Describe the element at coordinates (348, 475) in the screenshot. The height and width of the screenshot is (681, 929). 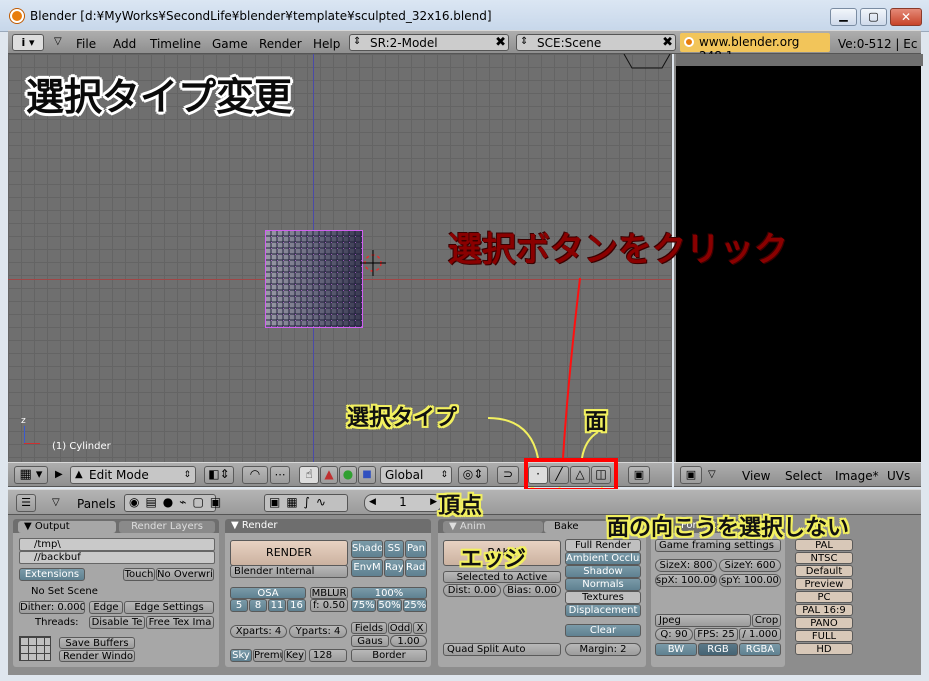
I see `rotate-manipulator-button: ●` at that location.